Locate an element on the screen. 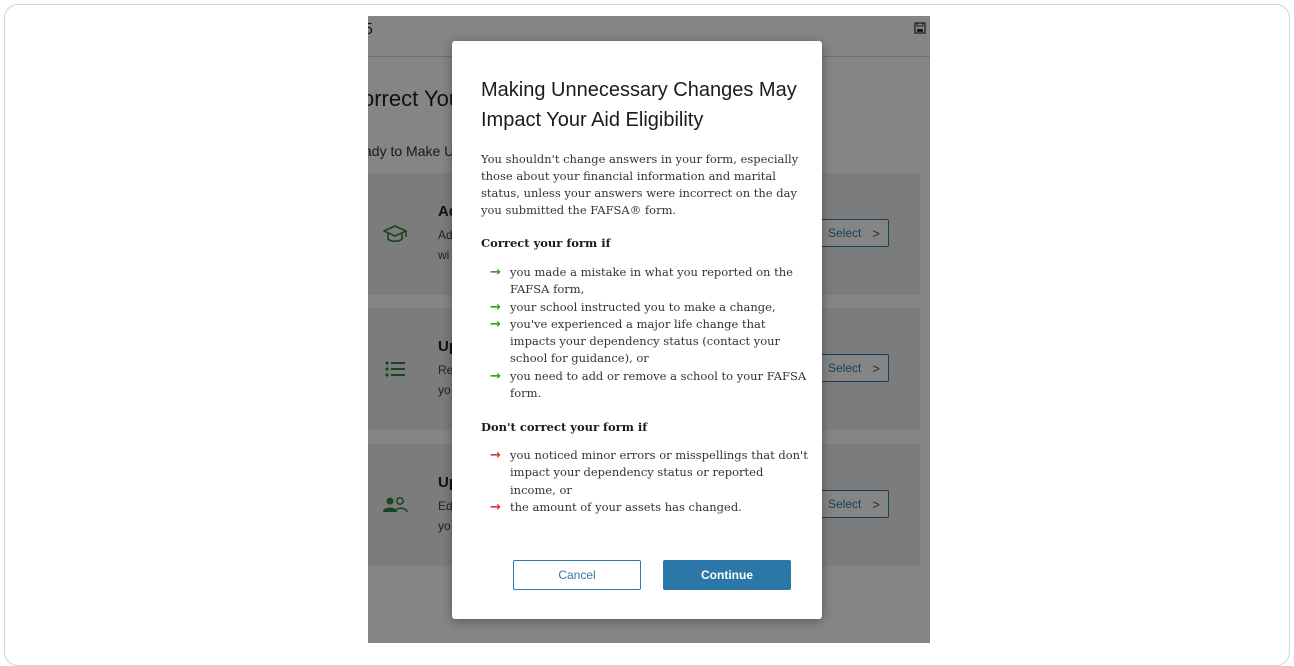  list-item-text: the amount of your assets has changed. is located at coordinates (626, 506).